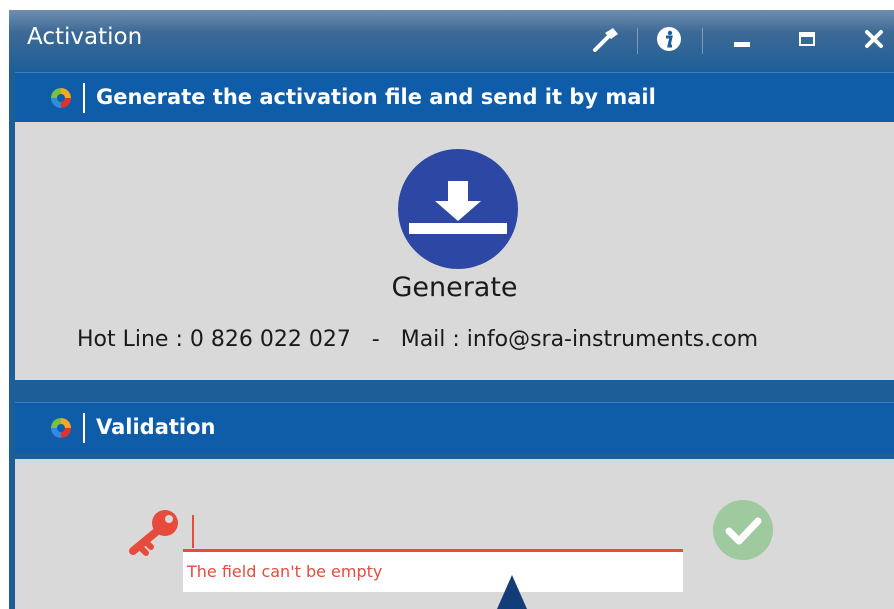 Image resolution: width=894 pixels, height=609 pixels. What do you see at coordinates (285, 571) in the screenshot?
I see `error-message: The field can't be empty` at bounding box center [285, 571].